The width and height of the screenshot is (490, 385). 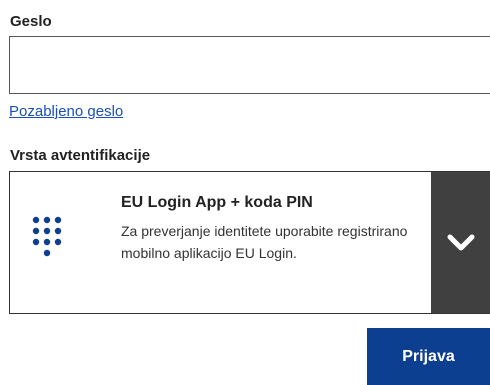 I want to click on auth-type-label: Vrsta avtentifikacije, so click(x=80, y=155).